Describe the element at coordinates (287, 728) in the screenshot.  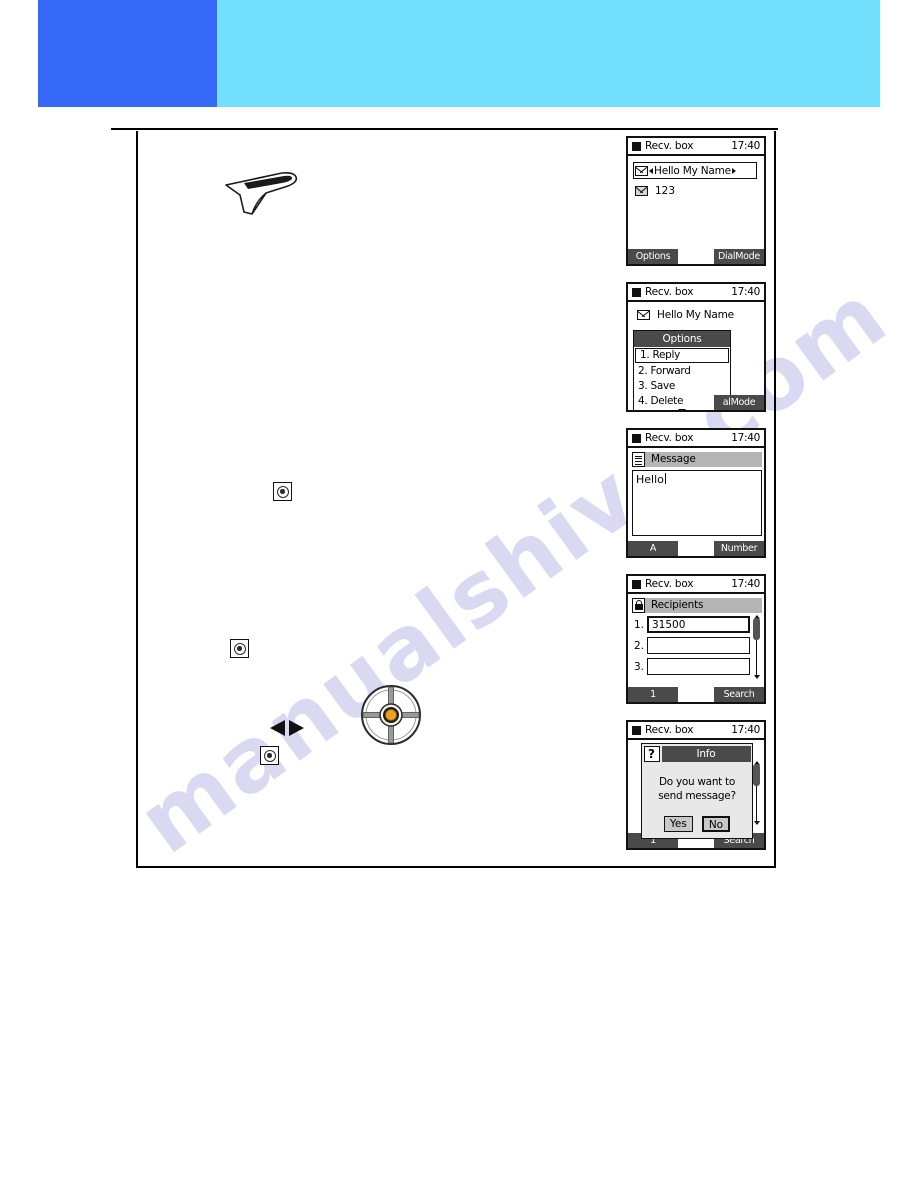
I see `left-right-arrow-icon` at that location.